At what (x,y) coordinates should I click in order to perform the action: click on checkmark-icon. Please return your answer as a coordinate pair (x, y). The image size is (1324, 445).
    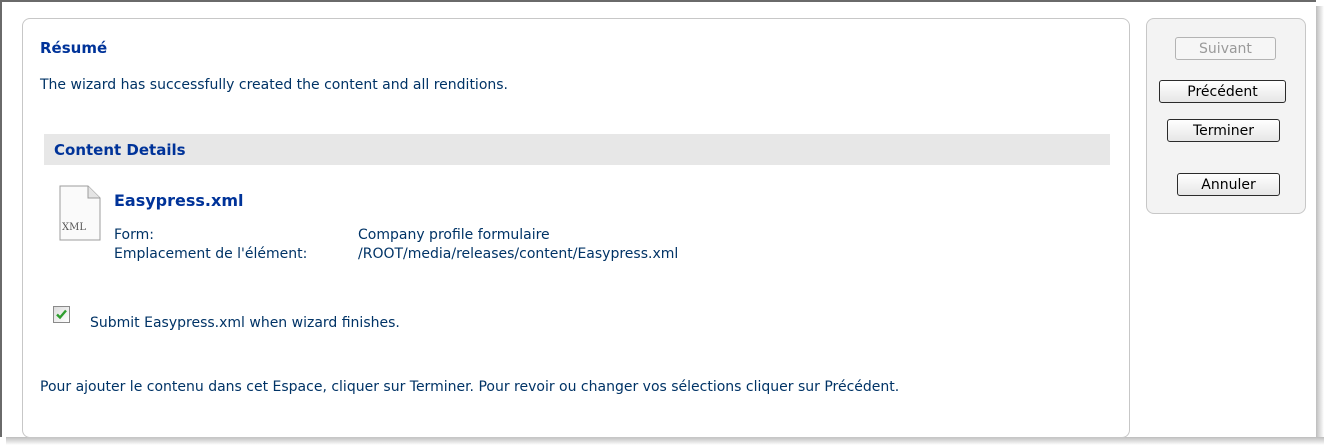
    Looking at the image, I should click on (61, 314).